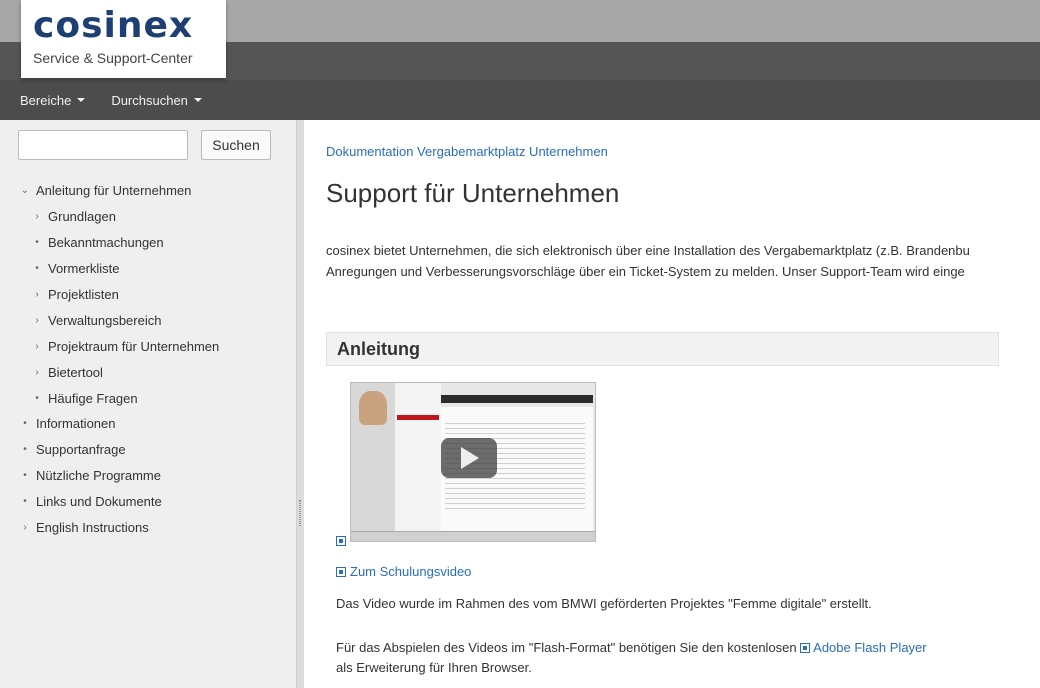 Image resolution: width=1040 pixels, height=688 pixels. I want to click on page-title: Support für Unternehmen, so click(473, 193).